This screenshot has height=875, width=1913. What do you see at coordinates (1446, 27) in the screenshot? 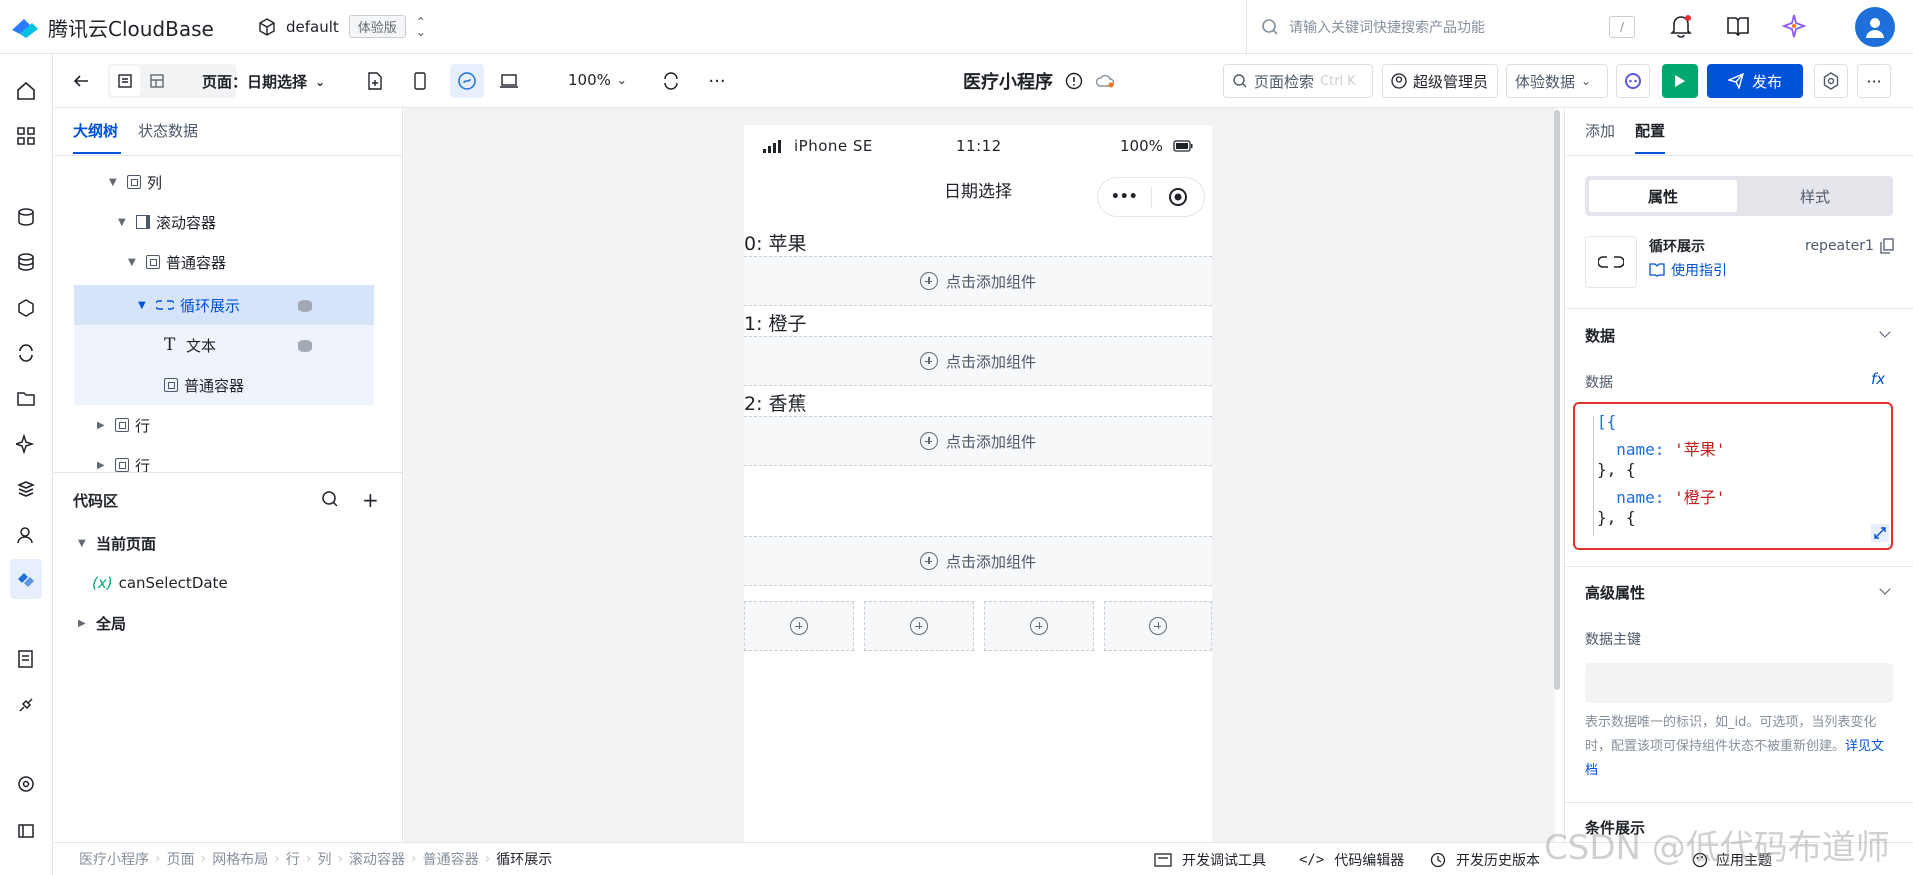
I see `global-search: 请输入关键词快捷搜索产品功能 /` at bounding box center [1446, 27].